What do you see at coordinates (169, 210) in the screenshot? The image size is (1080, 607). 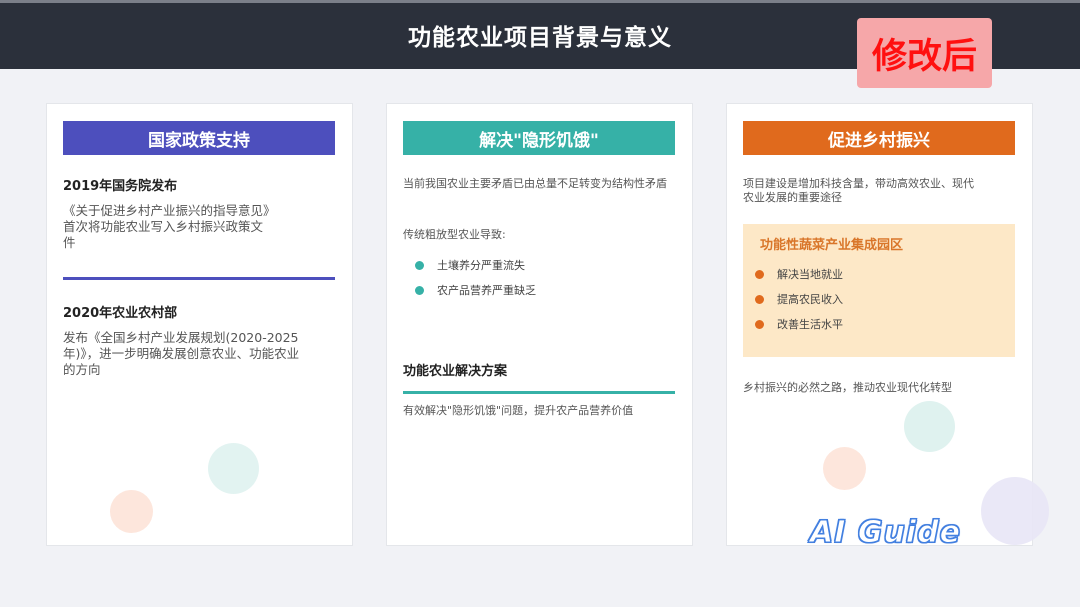 I see `policy-item1-line1: 《关于促进乡村产业振兴的指导意见》` at bounding box center [169, 210].